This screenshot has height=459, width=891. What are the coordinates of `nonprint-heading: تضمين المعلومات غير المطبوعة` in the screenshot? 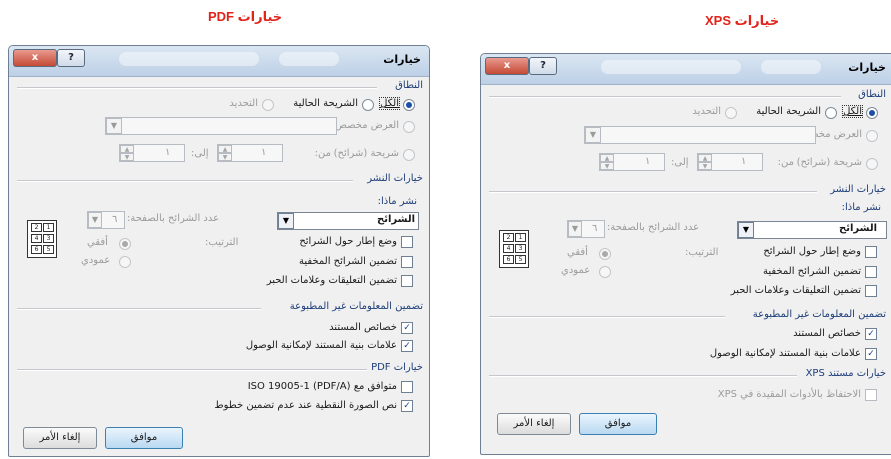 It's located at (356, 306).